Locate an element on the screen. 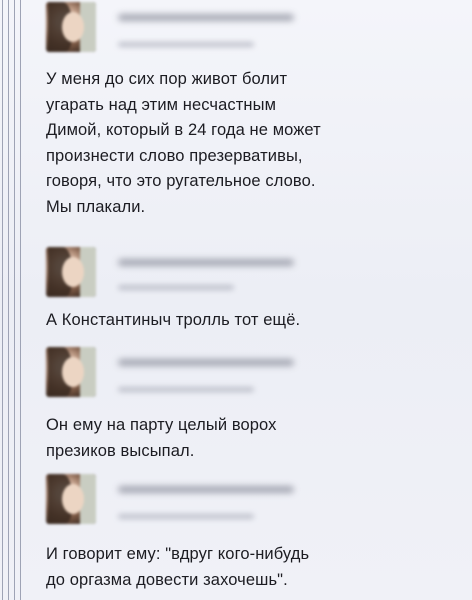 Image resolution: width=472 pixels, height=600 pixels. comment-text-line: У меня до сих пор живот болит is located at coordinates (167, 79).